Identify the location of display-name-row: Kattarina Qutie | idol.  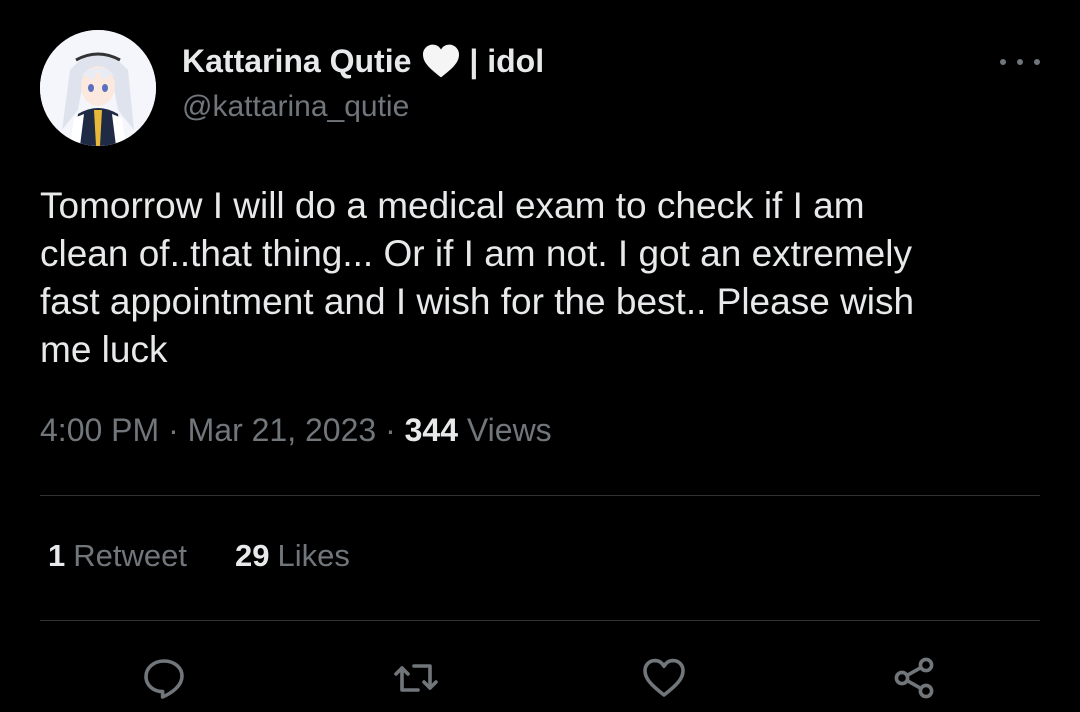
(363, 61).